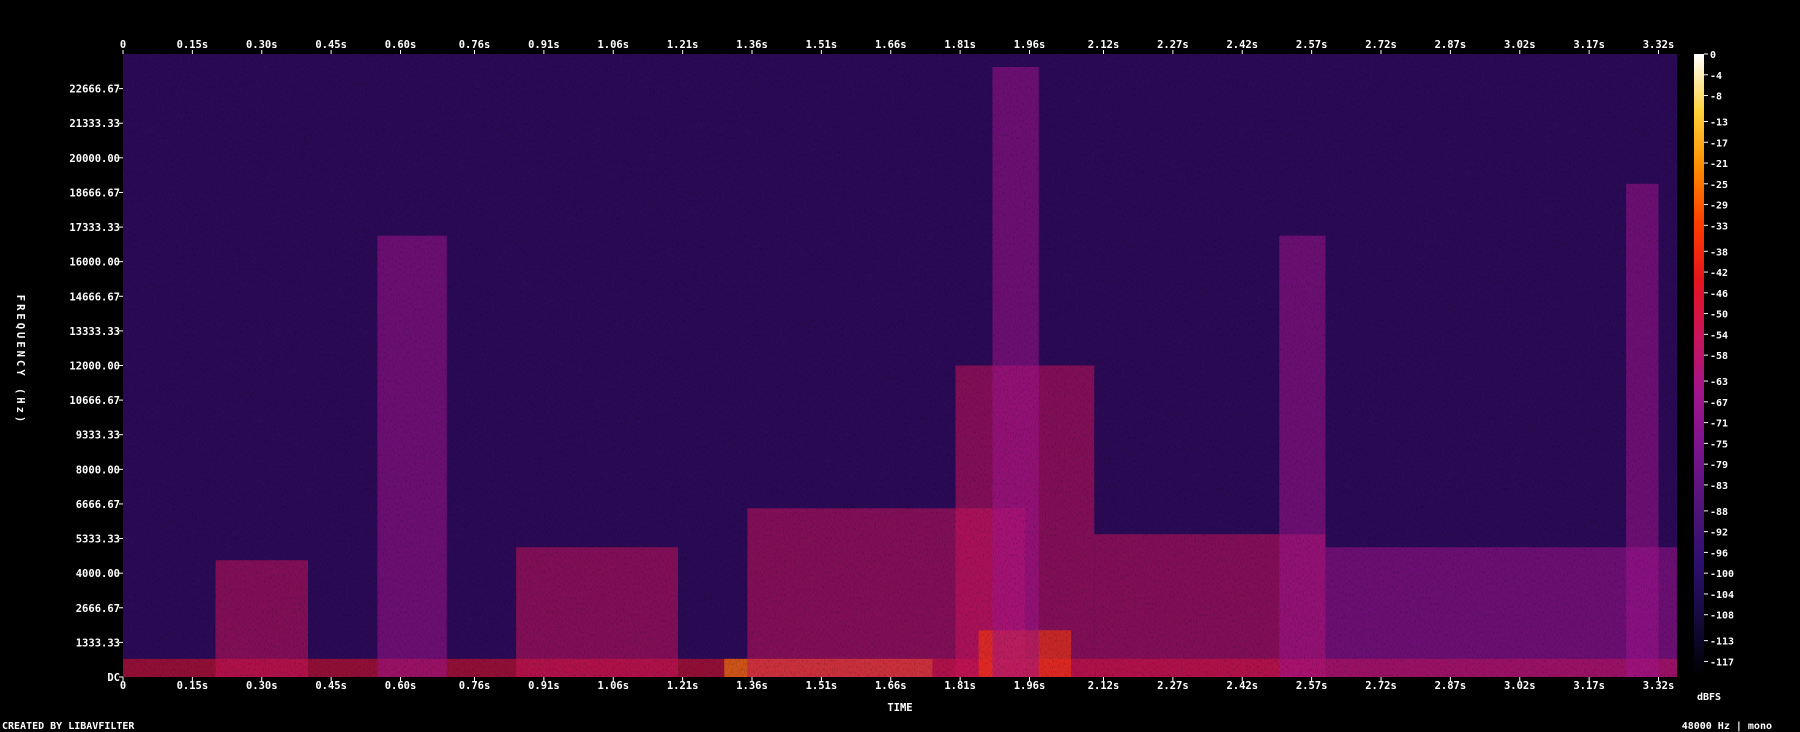 This screenshot has width=1800, height=732. I want to click on colorbar-tick-label: -38, so click(1719, 252).